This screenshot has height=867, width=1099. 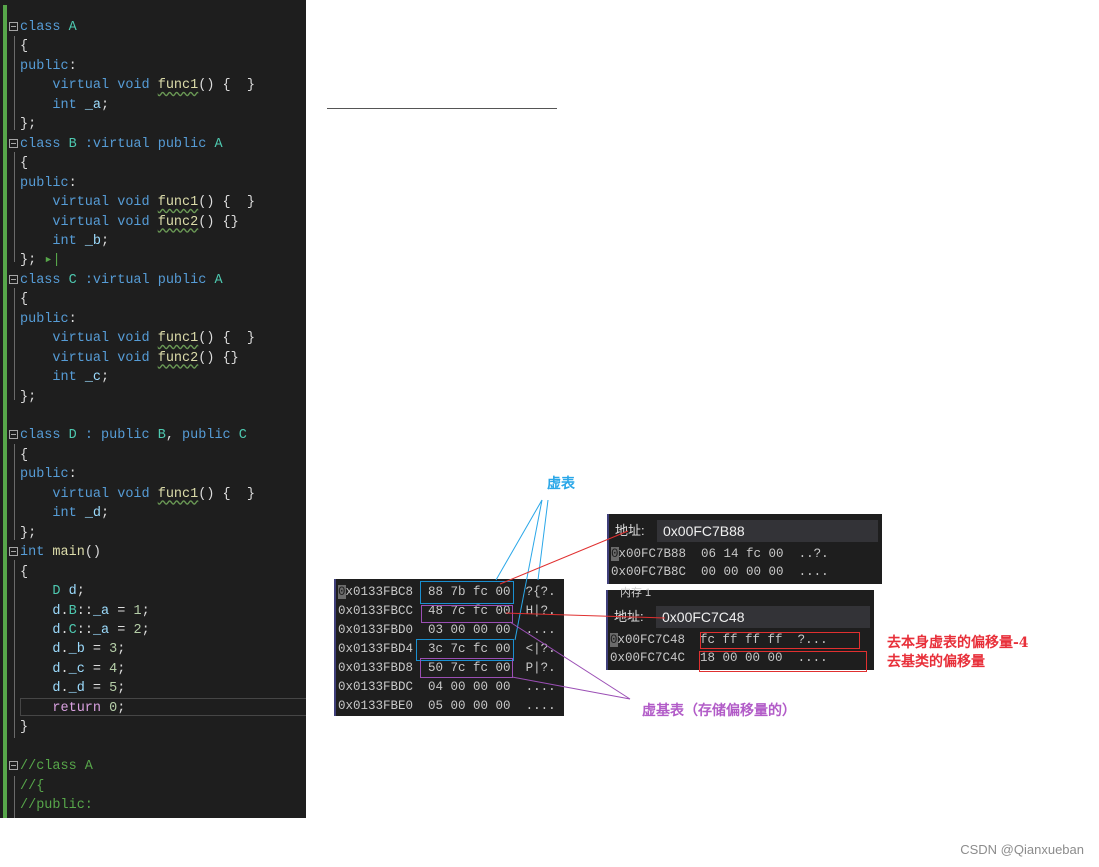 What do you see at coordinates (137, 630) in the screenshot?
I see `code-token: 2` at bounding box center [137, 630].